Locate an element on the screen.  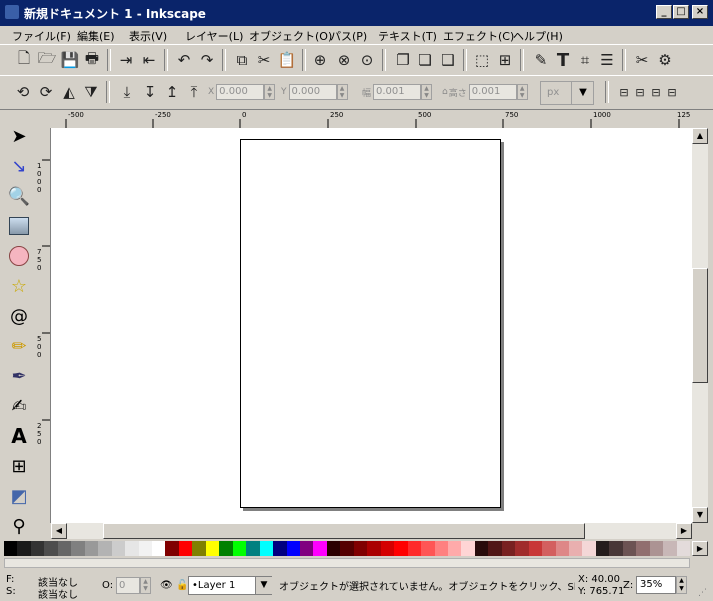
open-icon: 🗁 is located at coordinates (47, 59).